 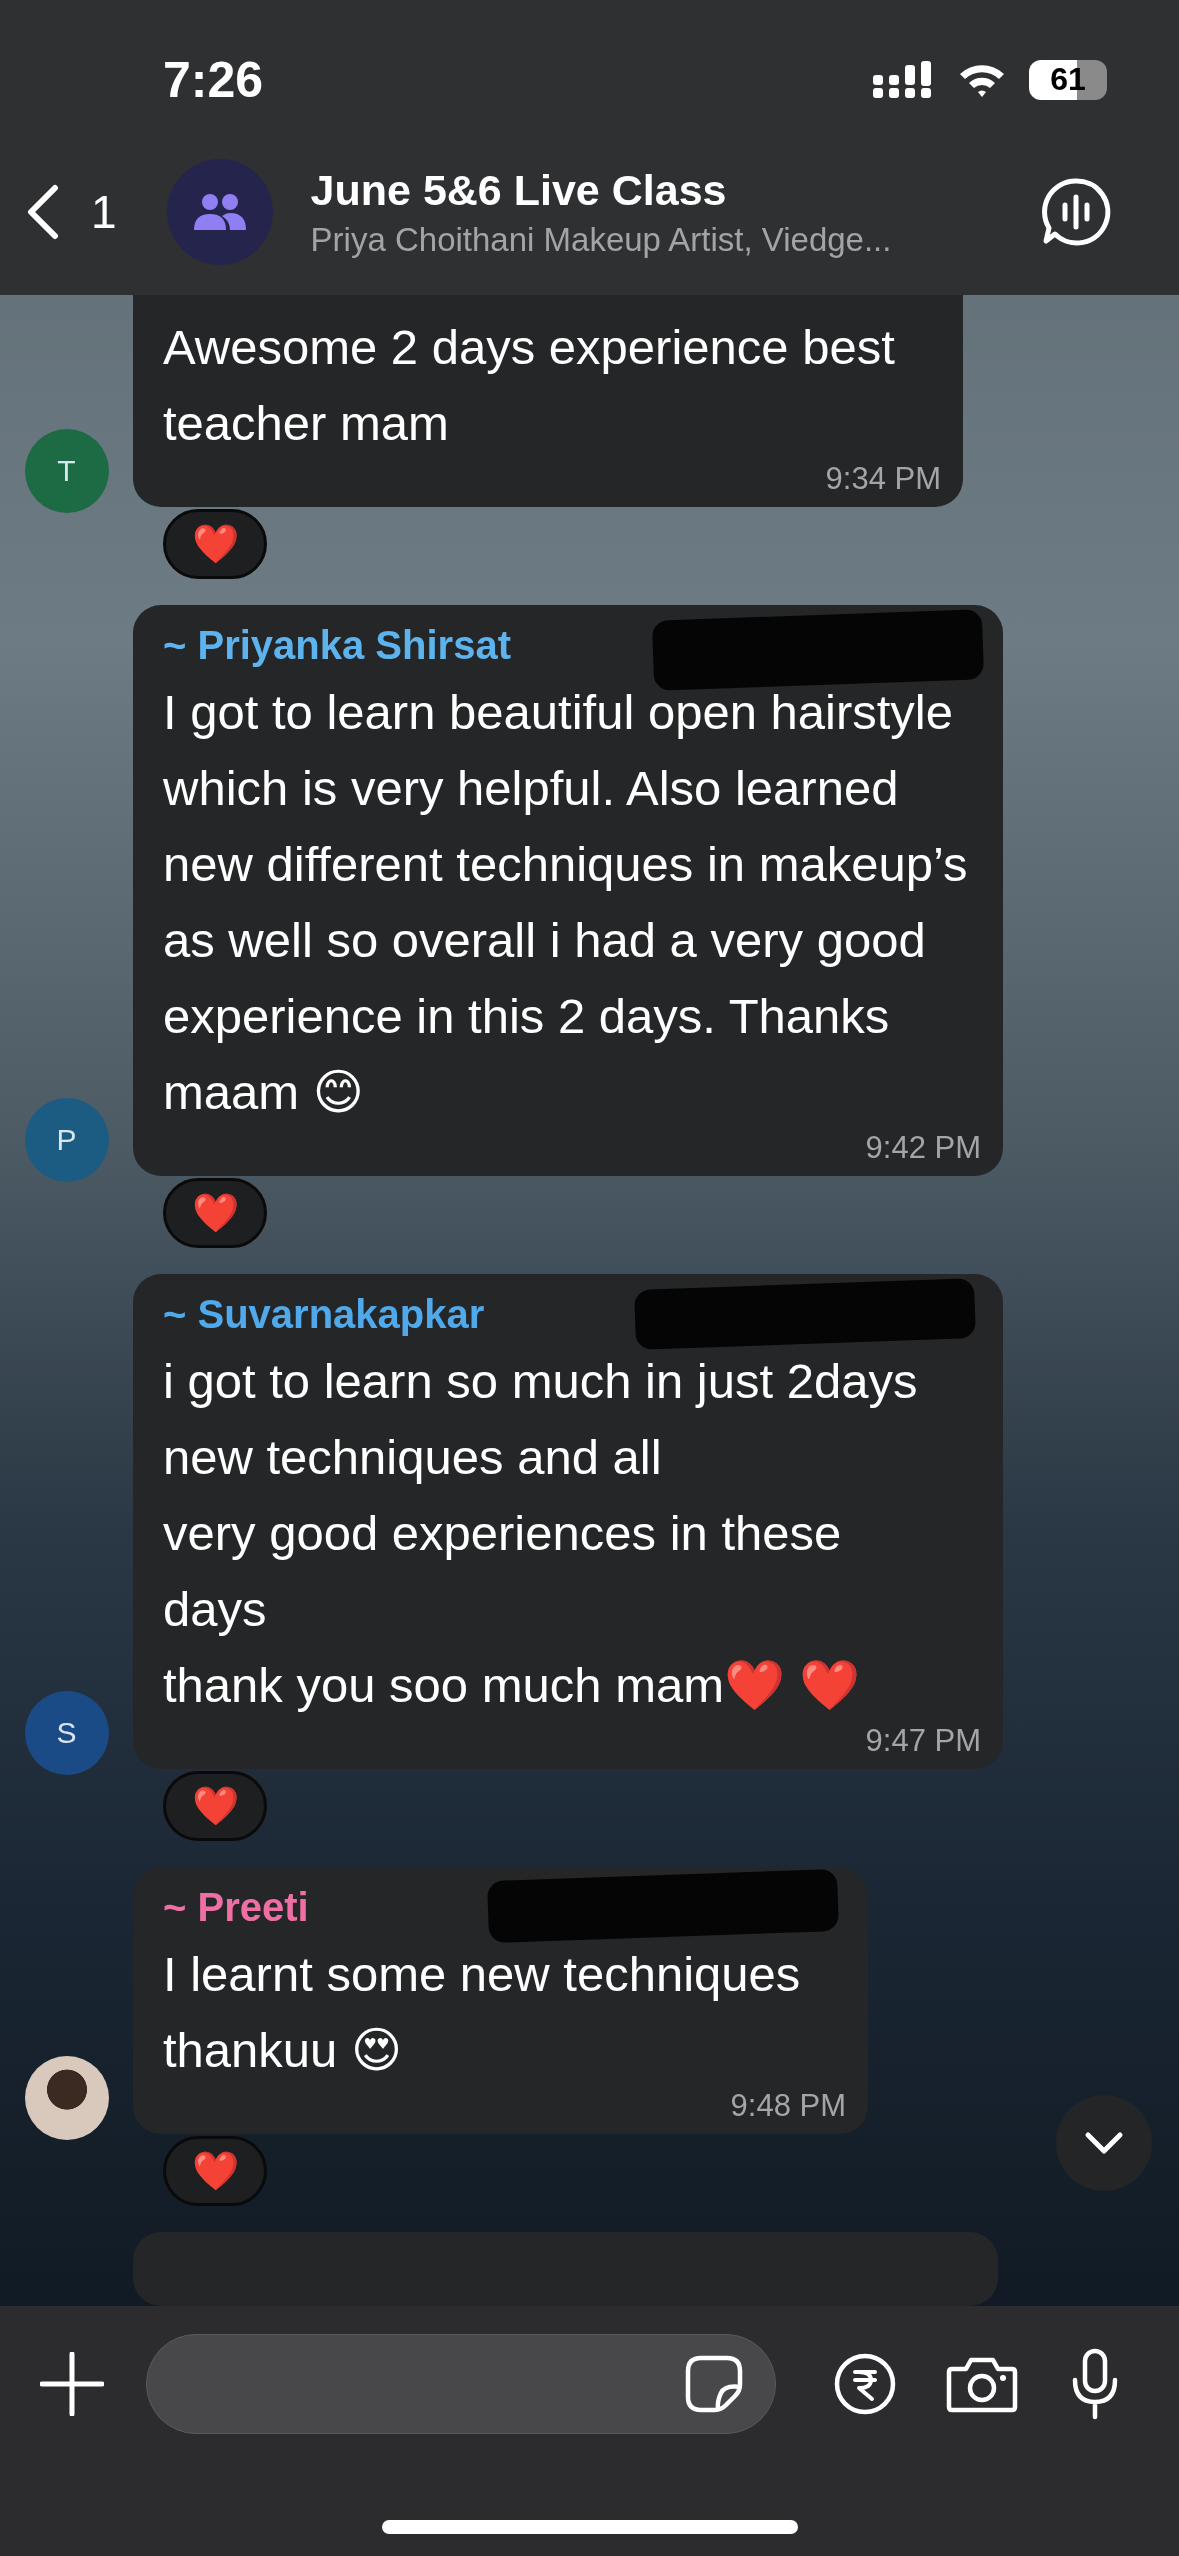 What do you see at coordinates (324, 1314) in the screenshot?
I see `sender-name: ~ Suvarnakapkar` at bounding box center [324, 1314].